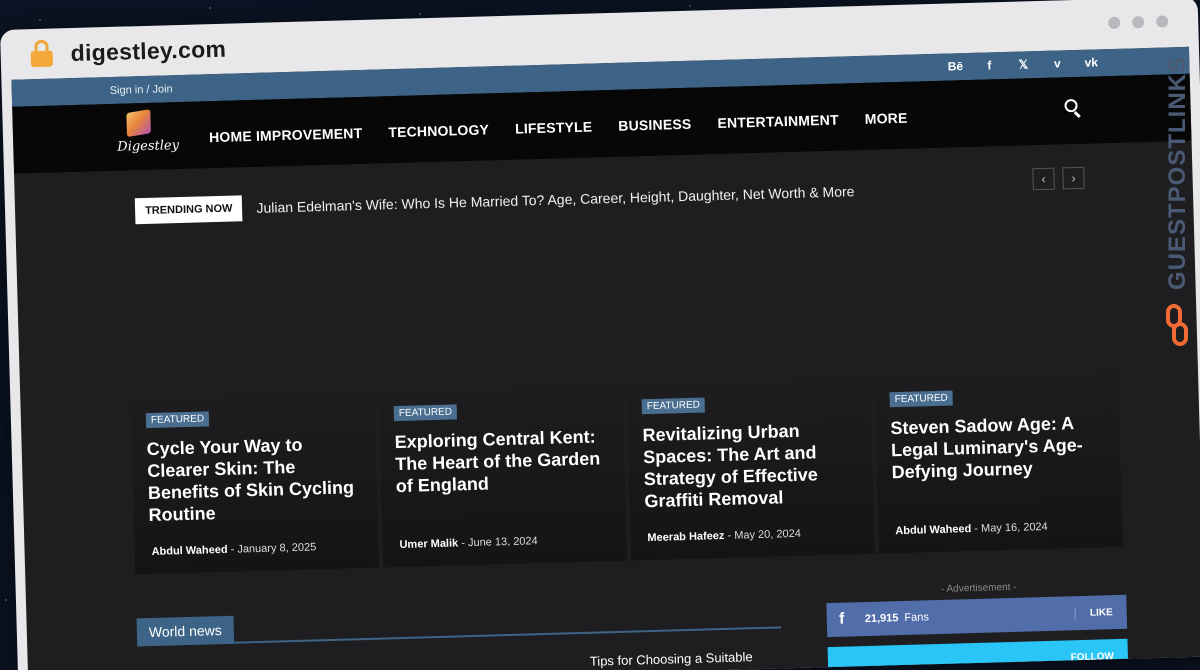 The image size is (1200, 670). Describe the element at coordinates (1058, 178) in the screenshot. I see `trending-arrows: ‹ ›` at that location.